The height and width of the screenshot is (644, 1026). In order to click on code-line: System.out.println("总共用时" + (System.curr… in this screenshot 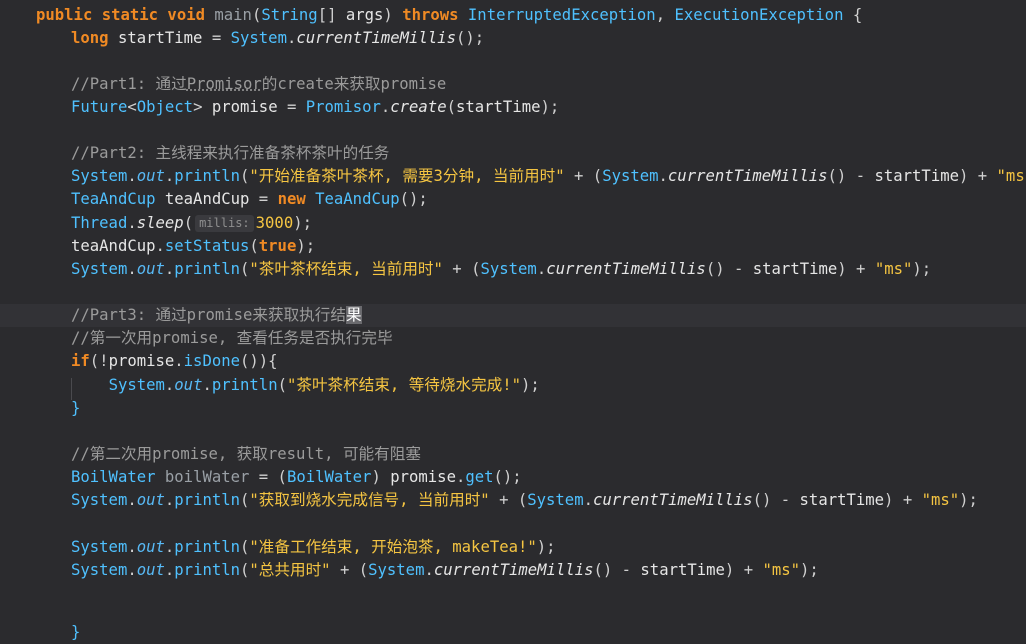, I will do `click(513, 570)`.